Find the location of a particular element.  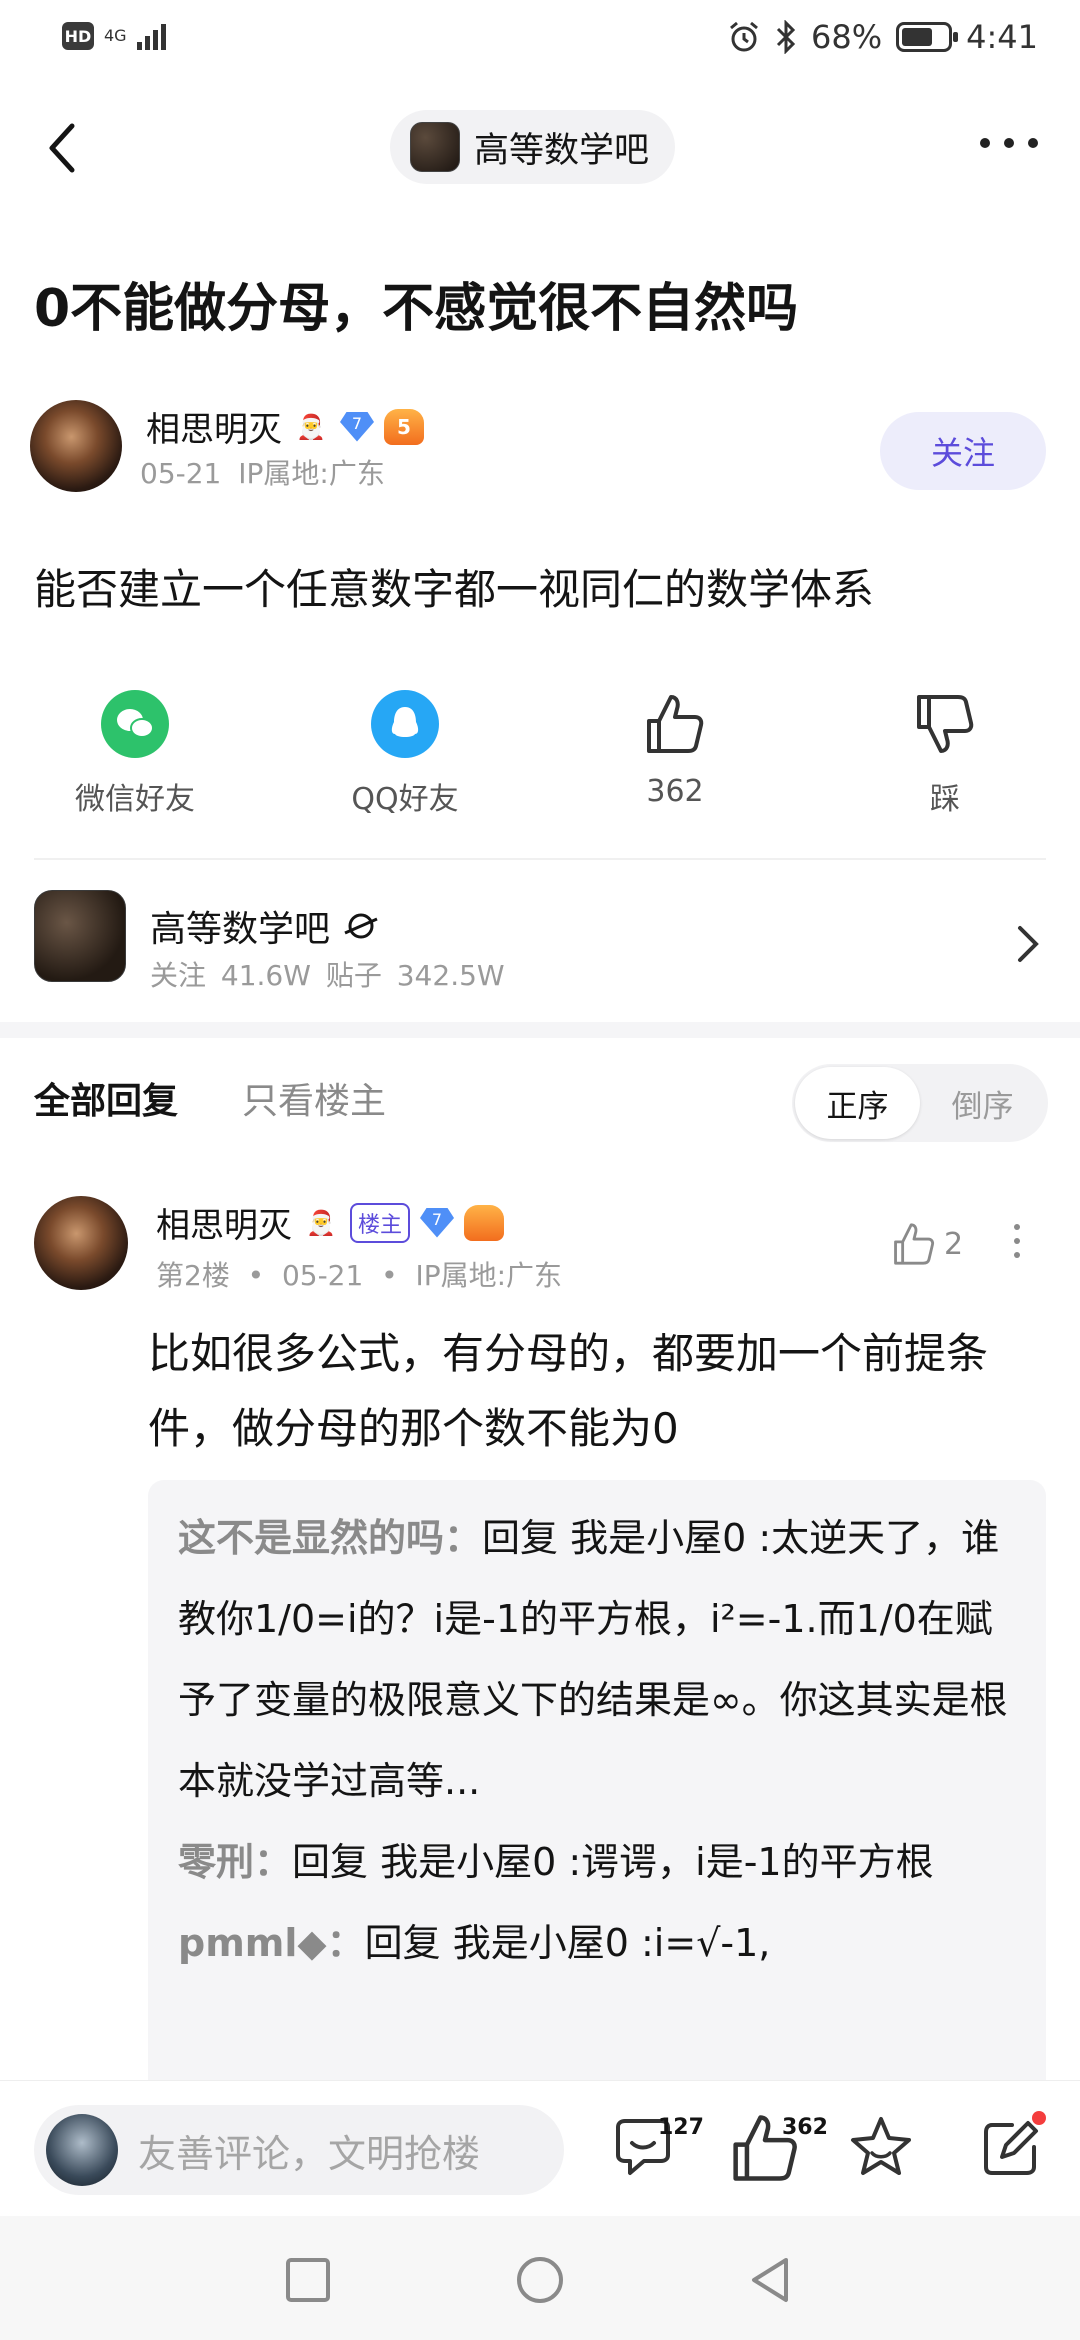

reply-date: 05-21 is located at coordinates (322, 1275).